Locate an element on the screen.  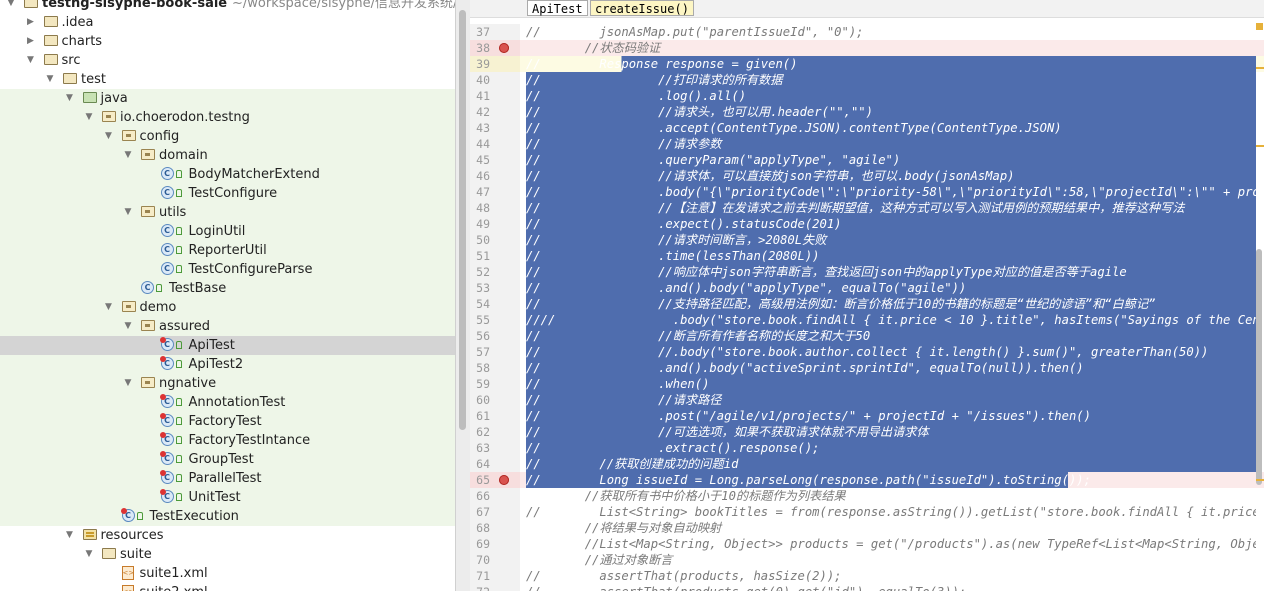
code-line: 49 // .expect().statusCode(201) is located at coordinates (867, 224).